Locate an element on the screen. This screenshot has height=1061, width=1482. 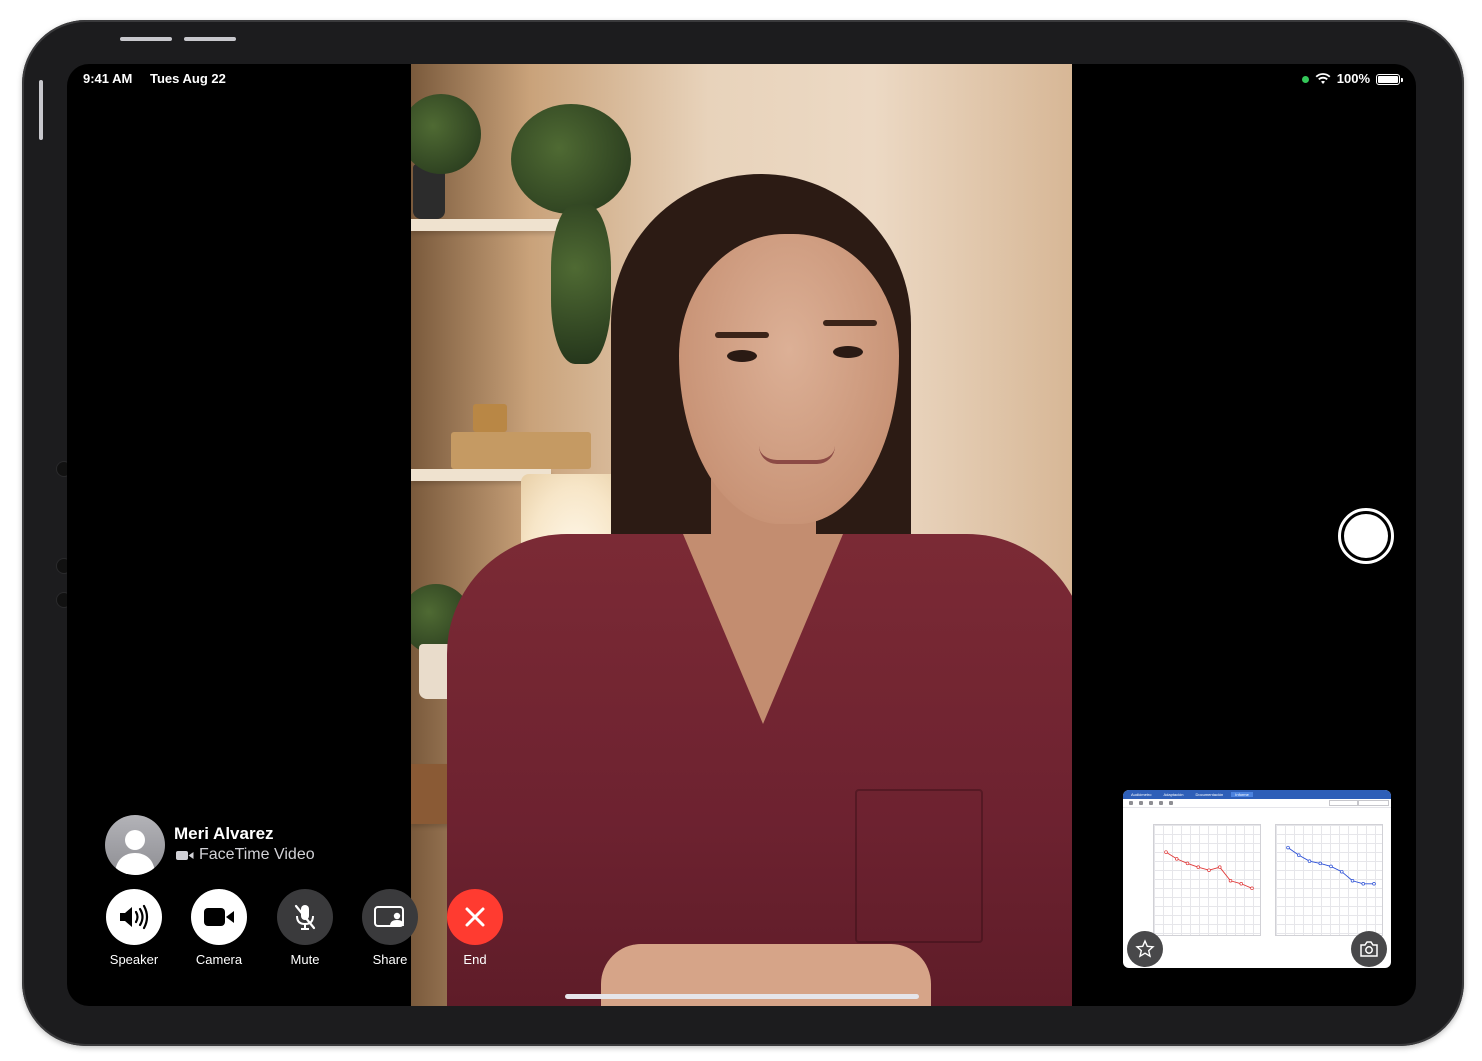
mute-button is located at coordinates (305, 917).